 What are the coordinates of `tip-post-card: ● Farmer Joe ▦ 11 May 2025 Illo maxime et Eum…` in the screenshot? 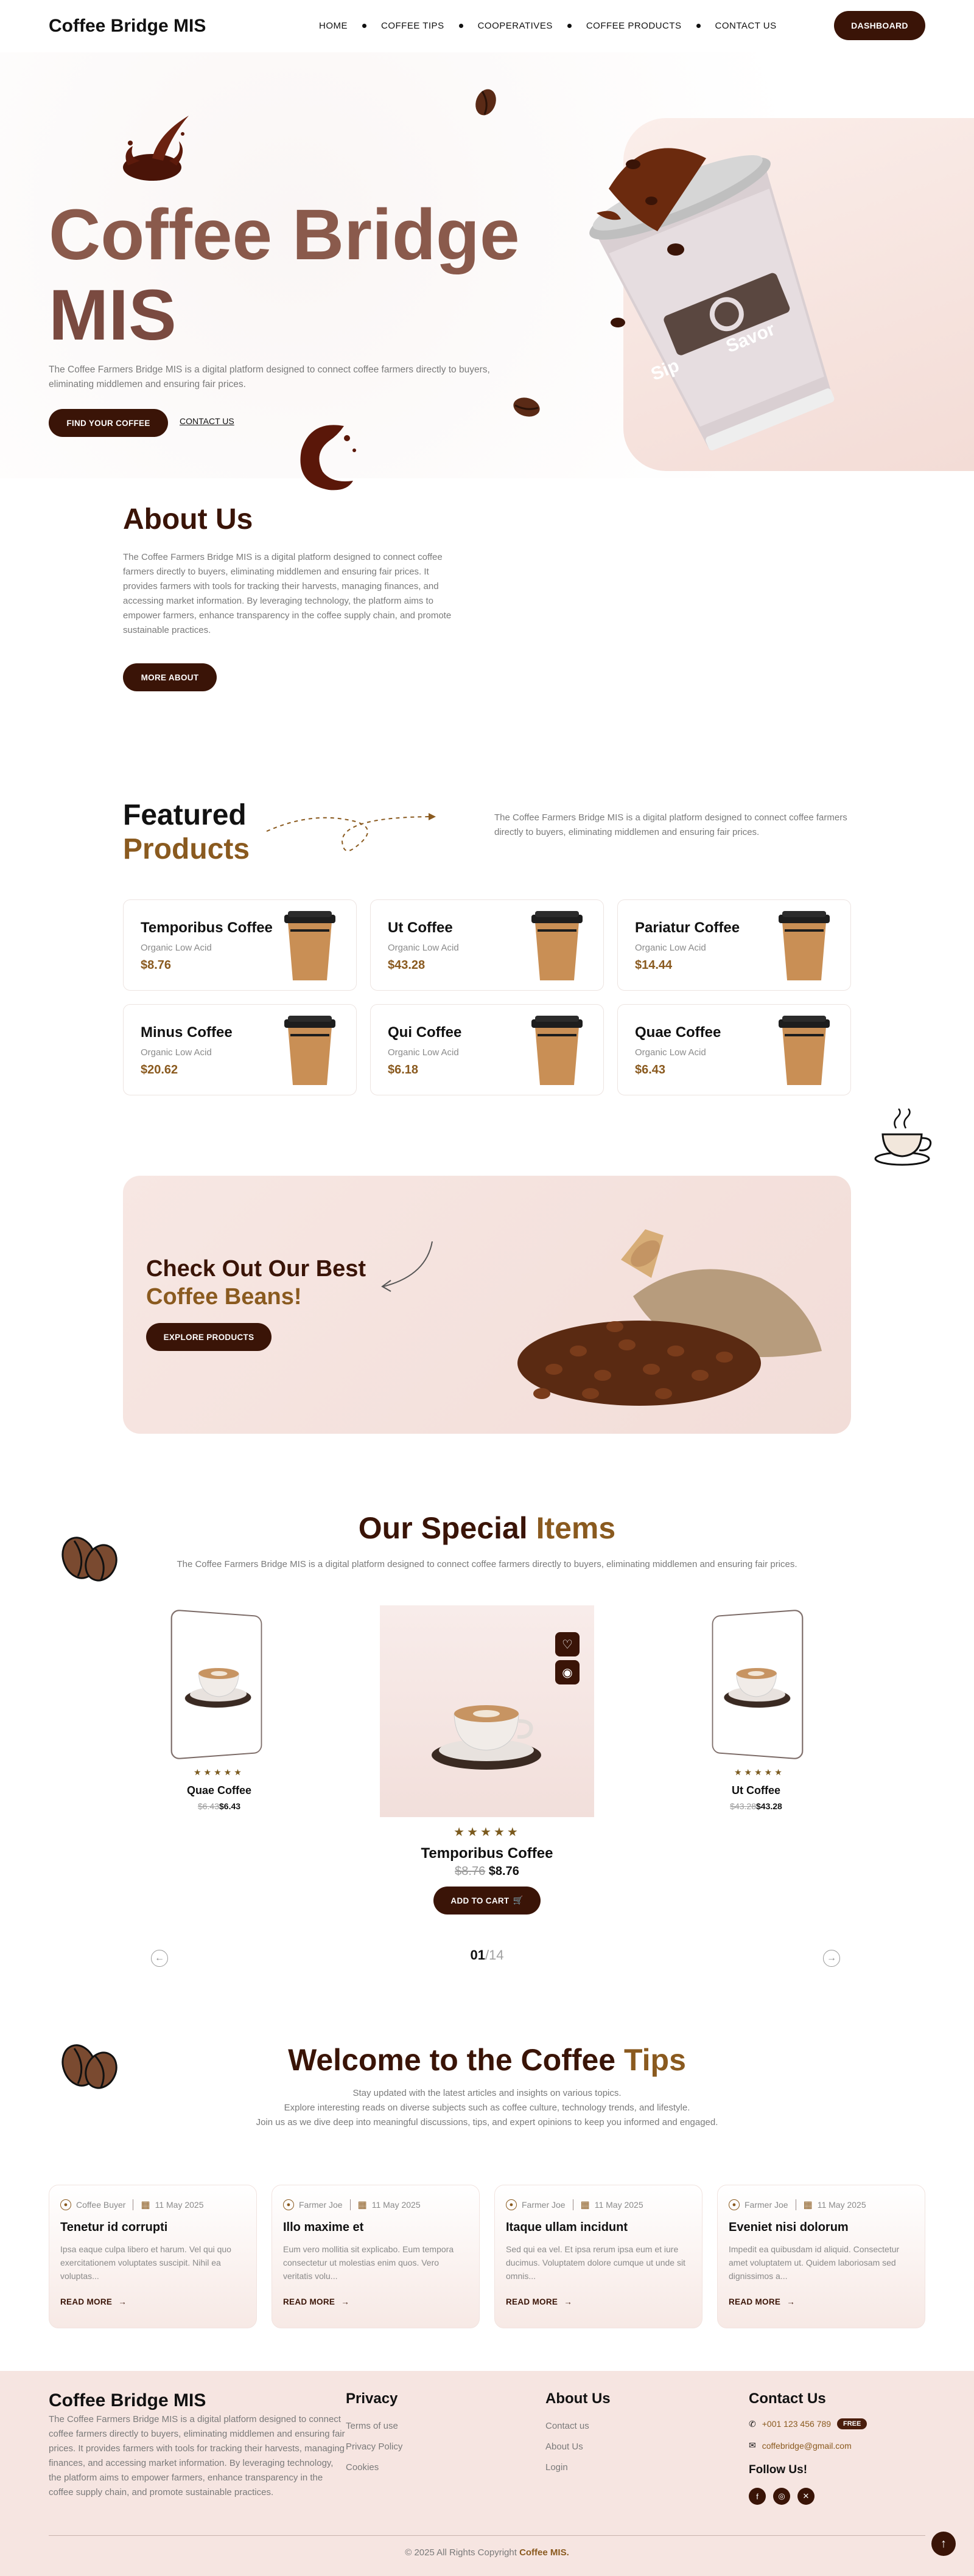 It's located at (376, 2256).